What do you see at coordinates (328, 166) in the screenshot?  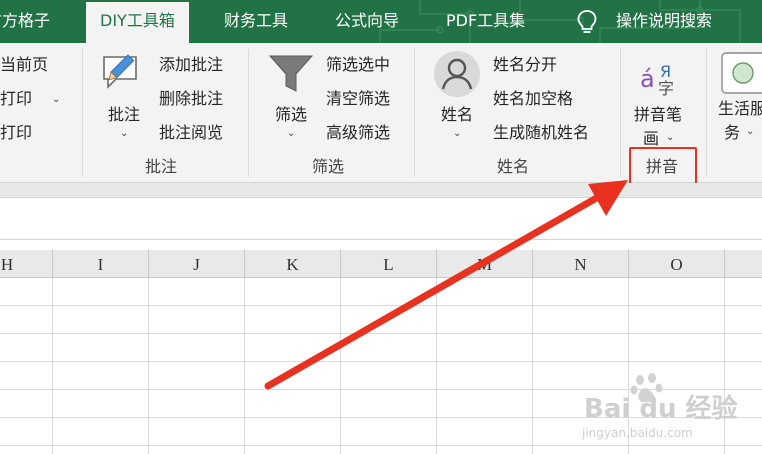 I see `filter-group-label: 筛选` at bounding box center [328, 166].